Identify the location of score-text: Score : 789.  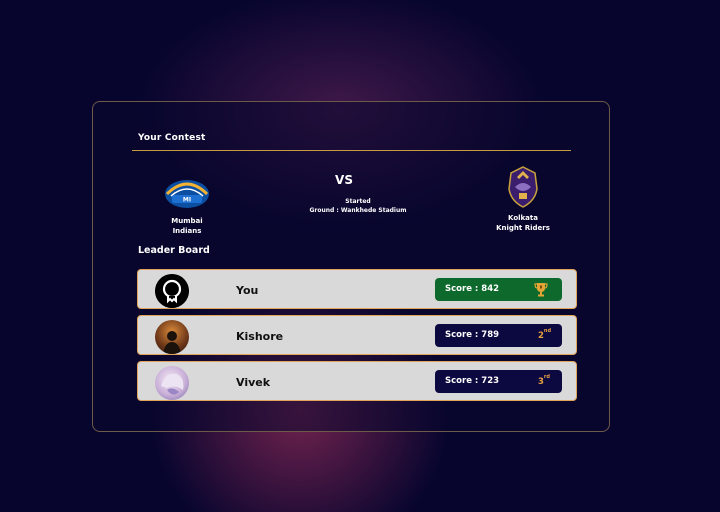
(472, 335).